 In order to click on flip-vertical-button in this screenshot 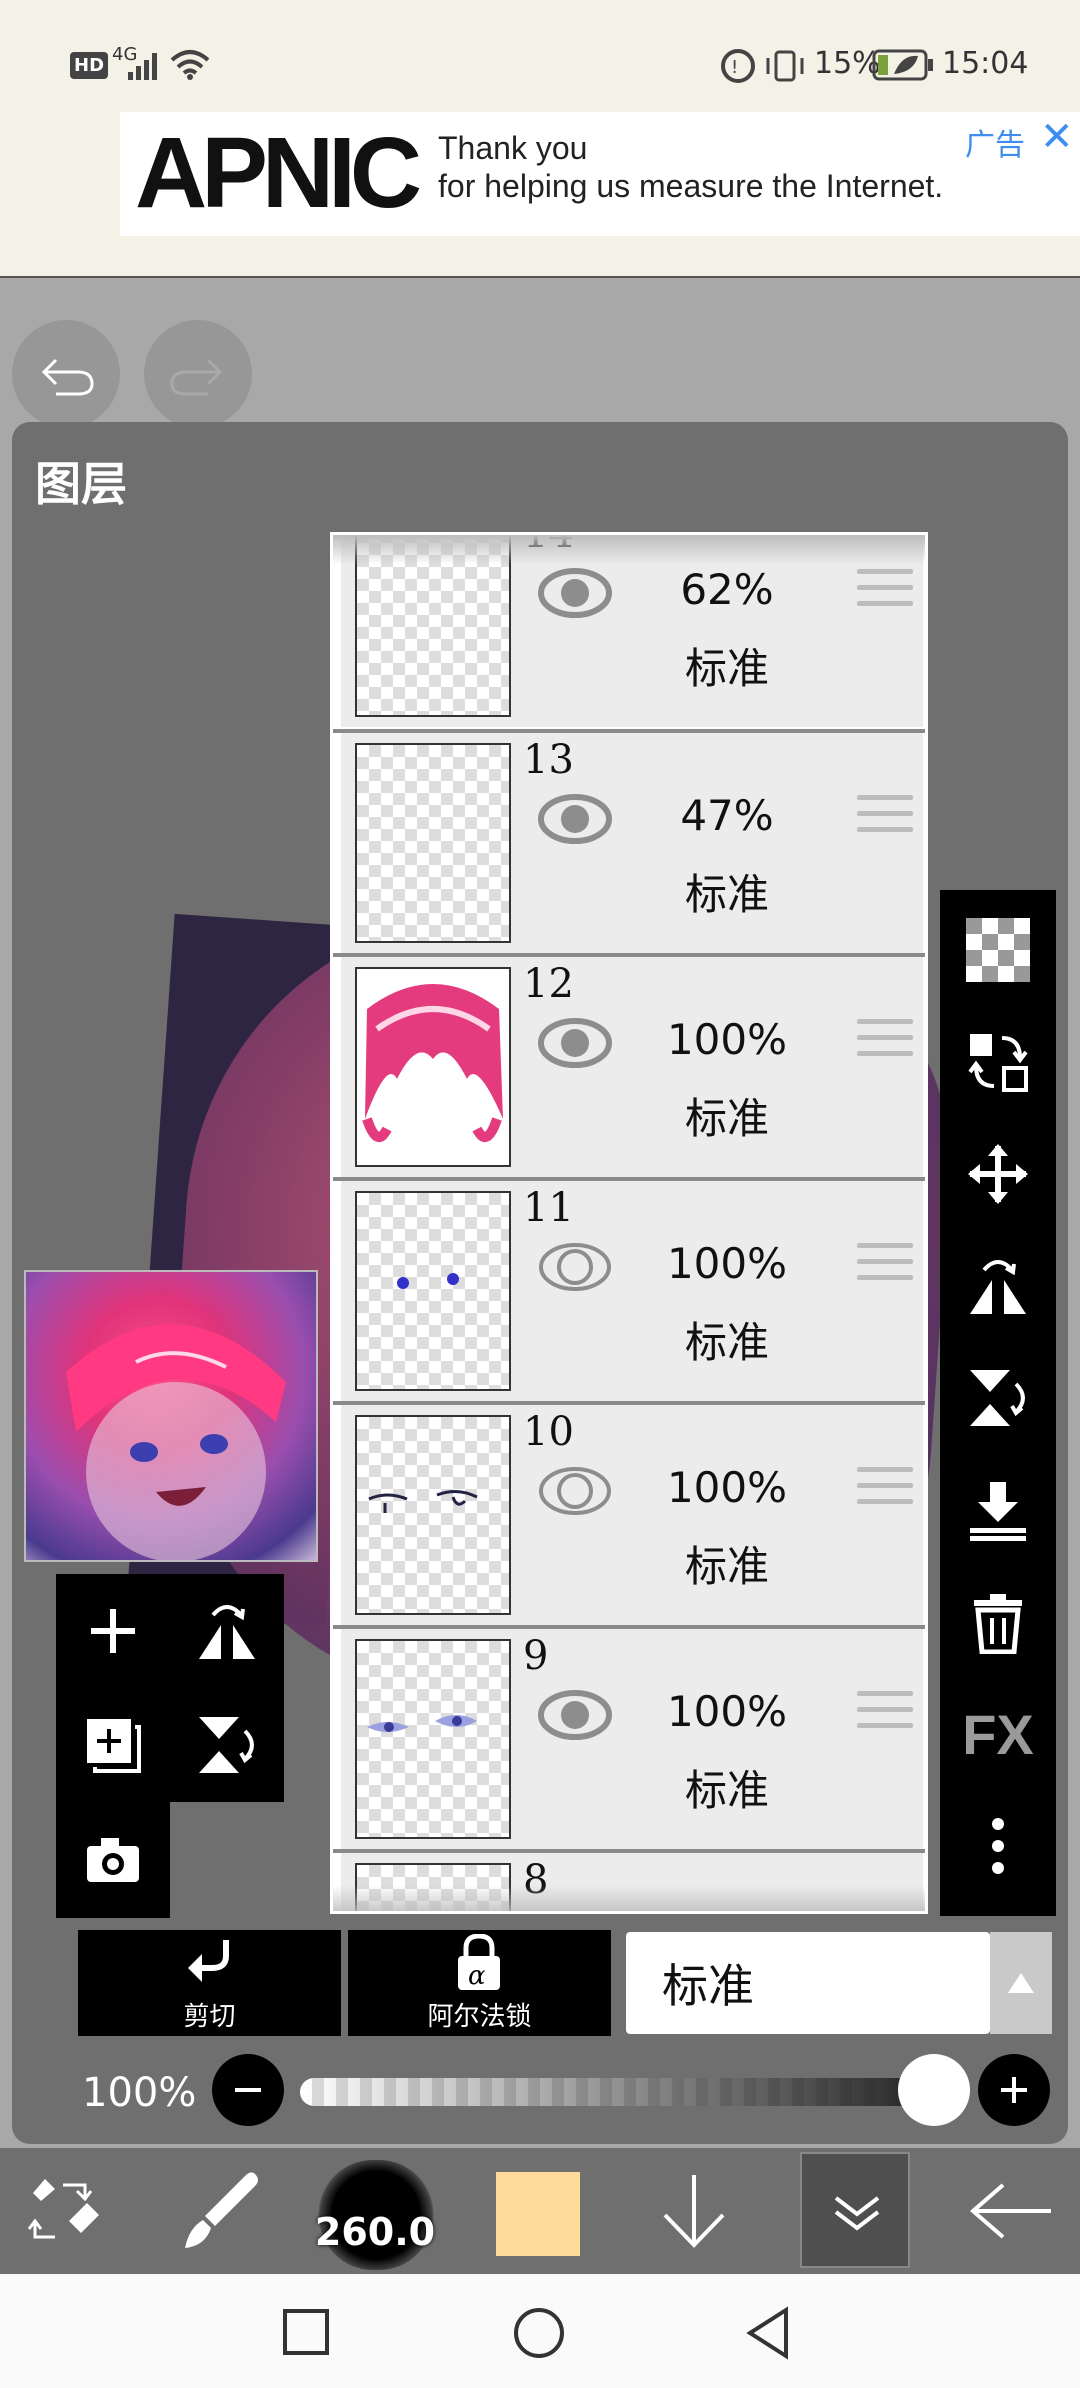, I will do `click(998, 1398)`.